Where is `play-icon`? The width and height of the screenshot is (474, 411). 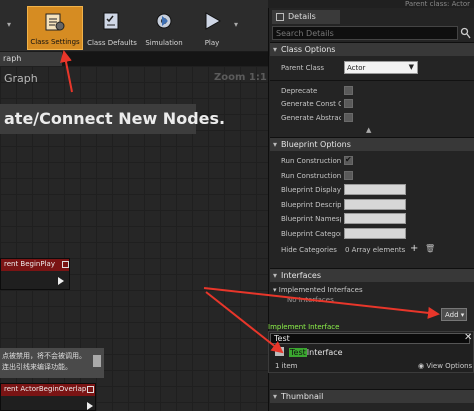 play-icon is located at coordinates (213, 21).